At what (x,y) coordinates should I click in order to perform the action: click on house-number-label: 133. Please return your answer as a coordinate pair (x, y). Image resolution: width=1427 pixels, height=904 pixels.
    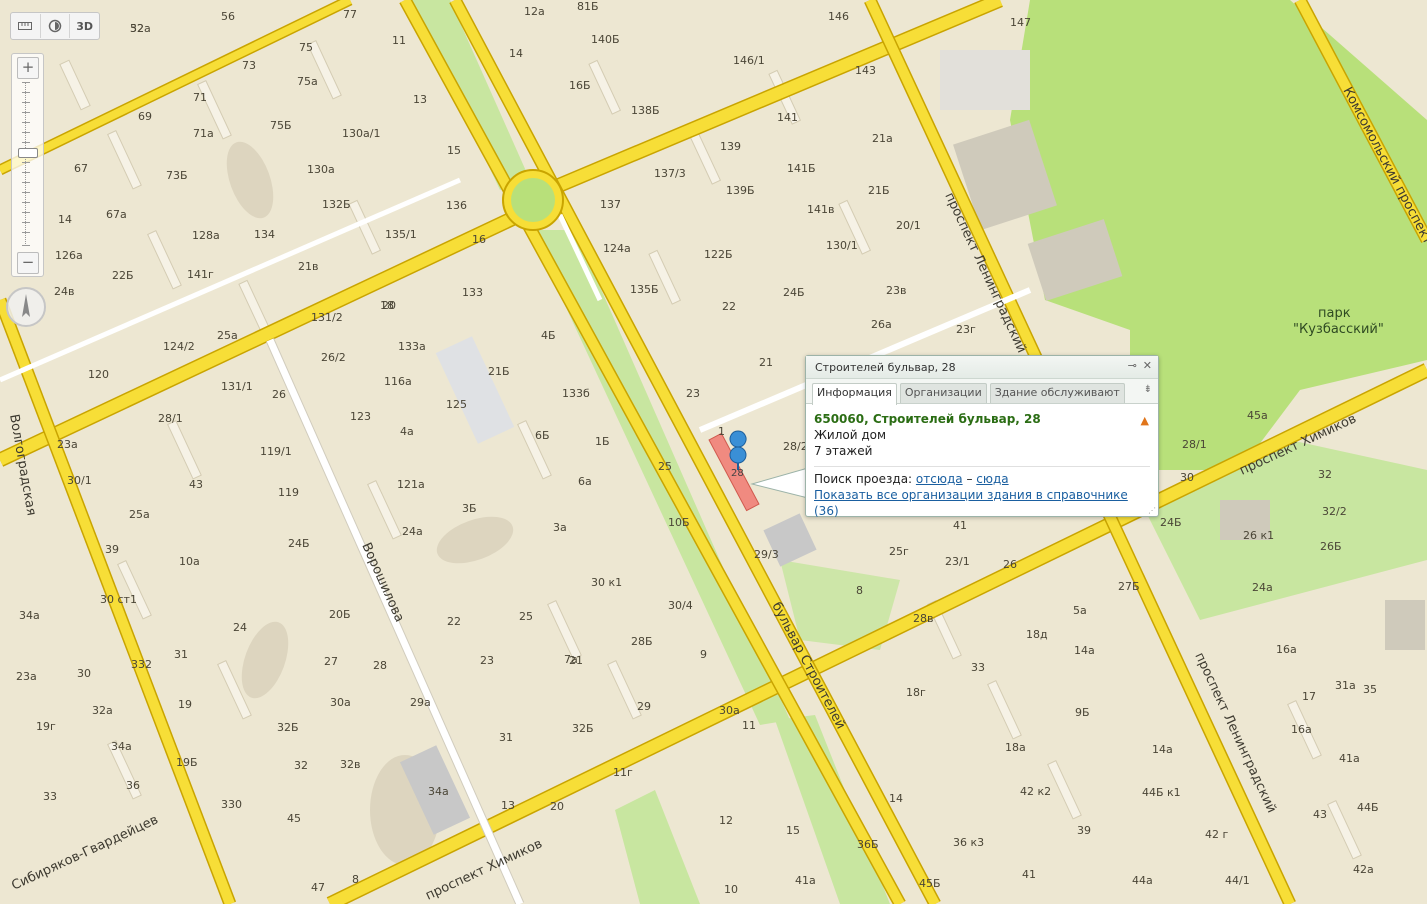
    Looking at the image, I should click on (472, 292).